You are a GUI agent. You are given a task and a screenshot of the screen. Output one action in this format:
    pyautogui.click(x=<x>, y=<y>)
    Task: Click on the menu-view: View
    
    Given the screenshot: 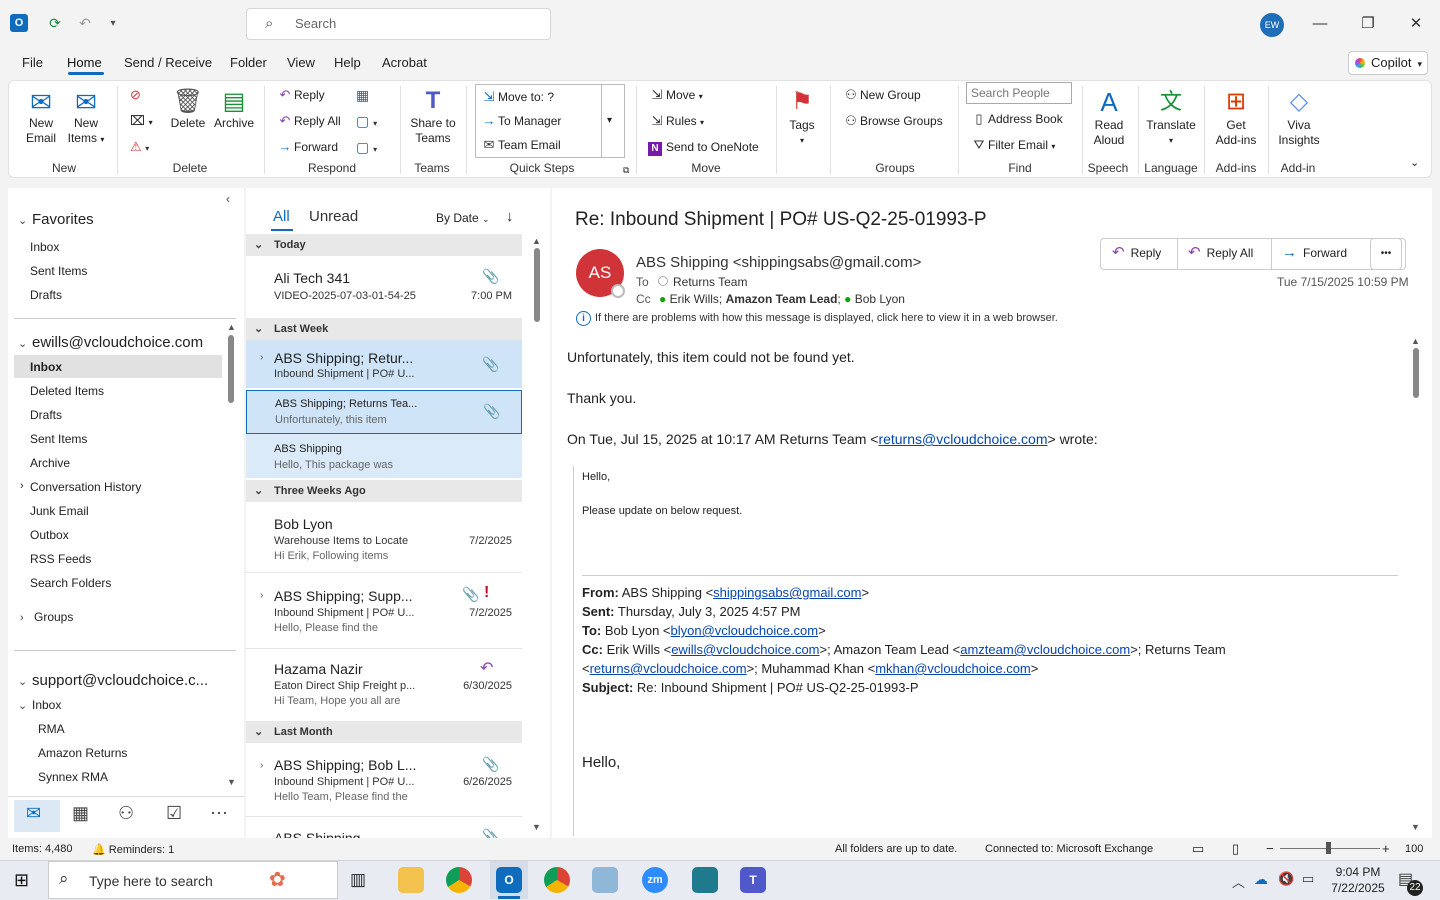 What is the action you would take?
    pyautogui.click(x=301, y=62)
    